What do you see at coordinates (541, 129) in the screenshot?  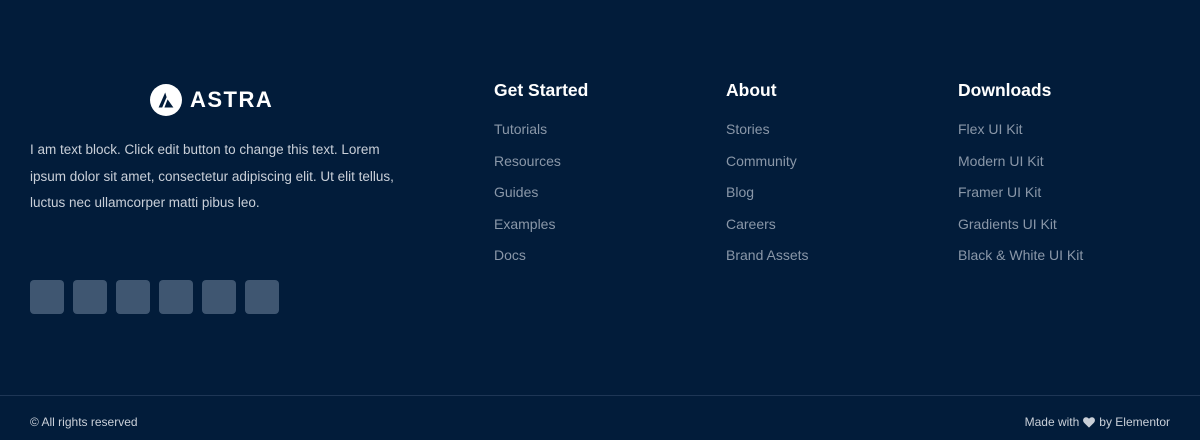 I see `footer-link-tutorials: Tutorials` at bounding box center [541, 129].